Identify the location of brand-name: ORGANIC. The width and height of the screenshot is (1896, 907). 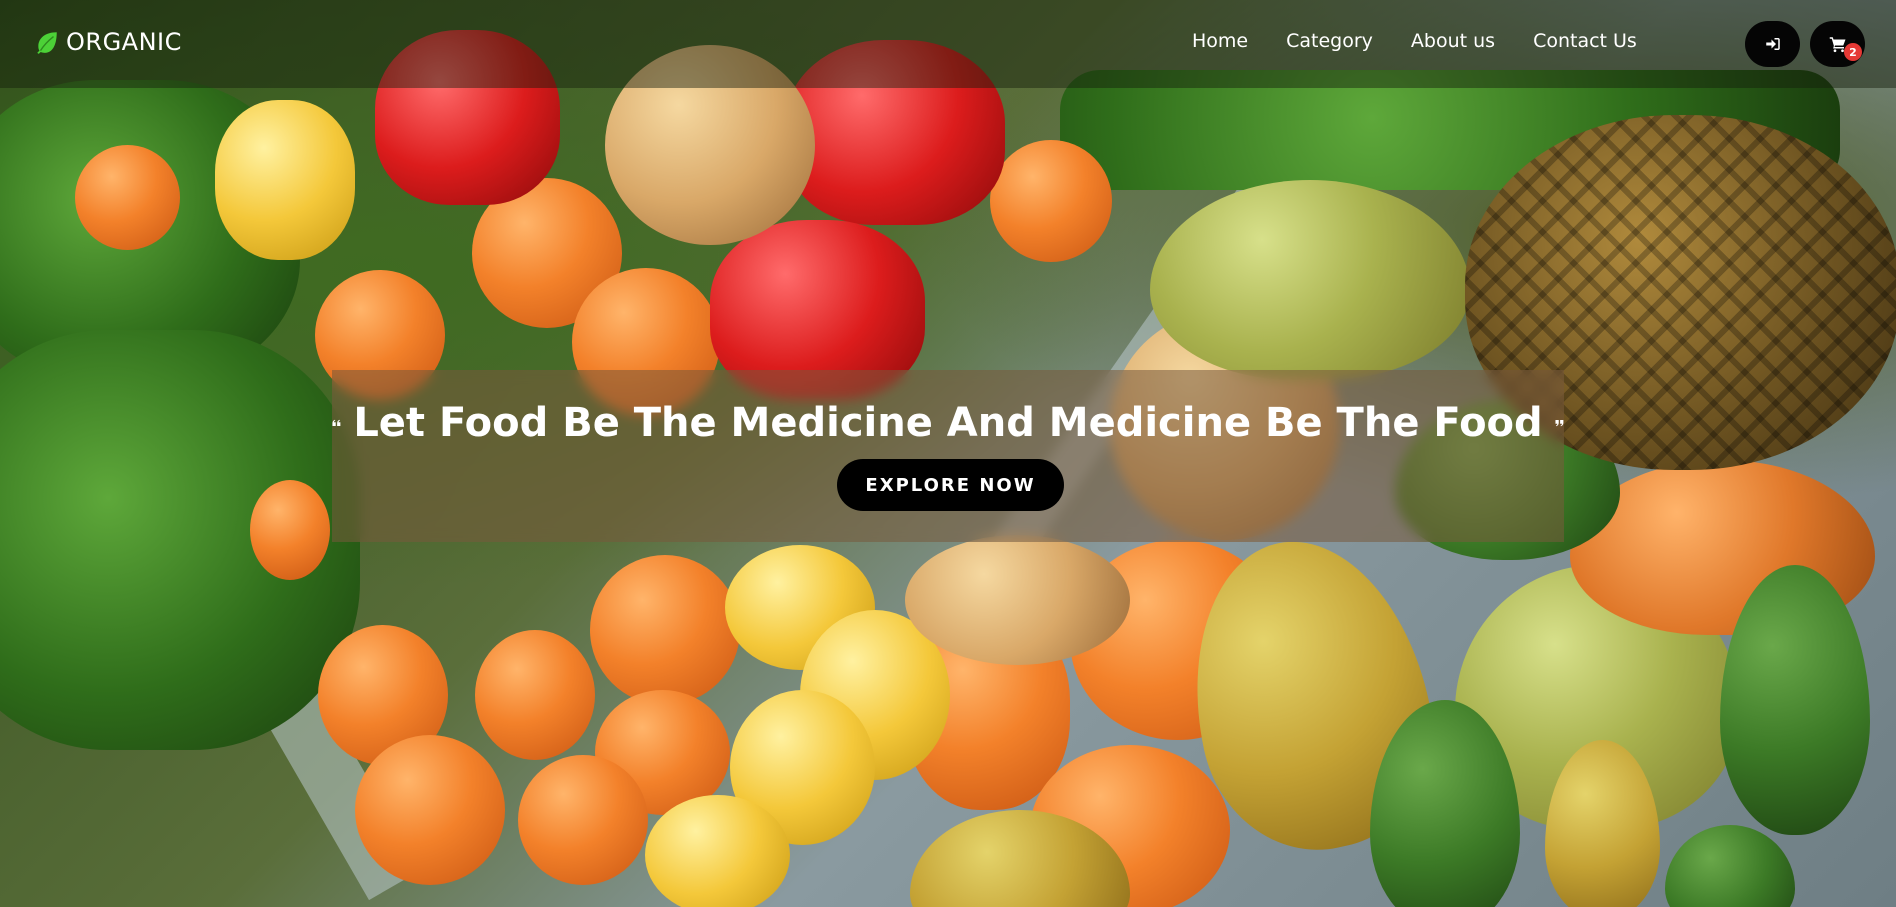
(124, 42).